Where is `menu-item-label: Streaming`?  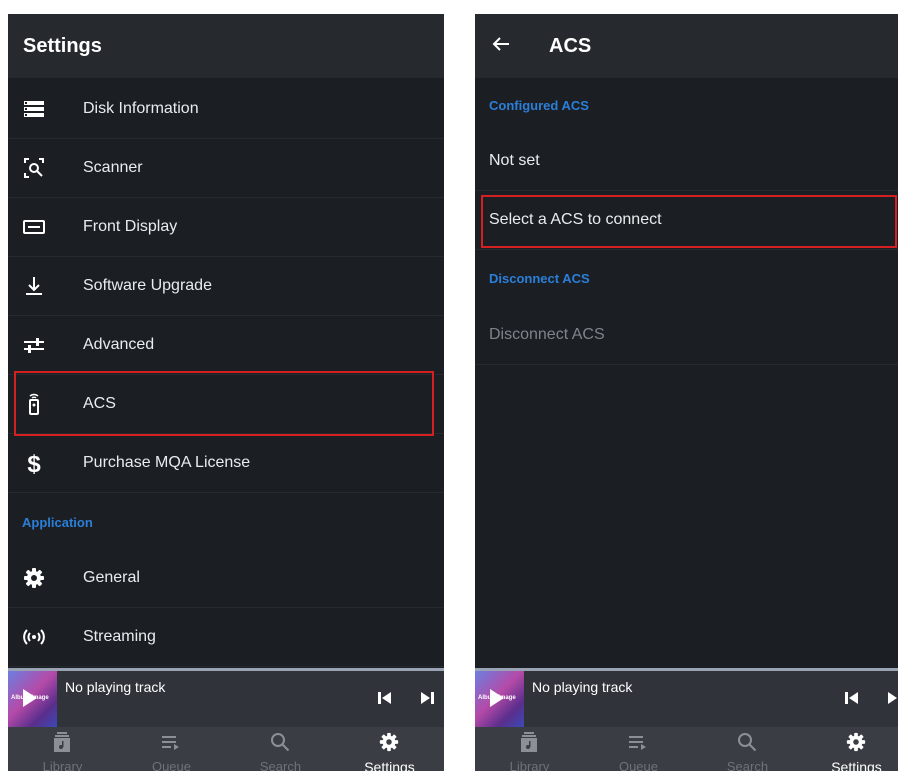 menu-item-label: Streaming is located at coordinates (119, 636).